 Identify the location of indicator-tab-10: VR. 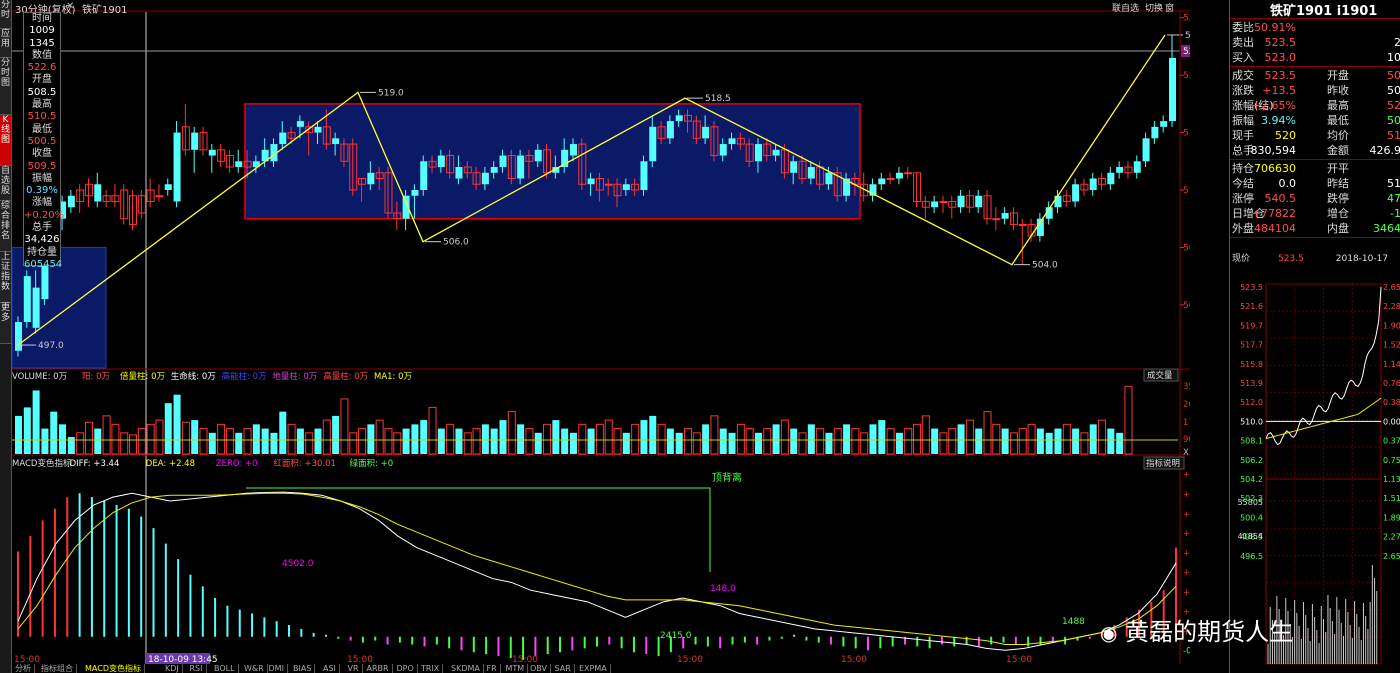
(354, 668).